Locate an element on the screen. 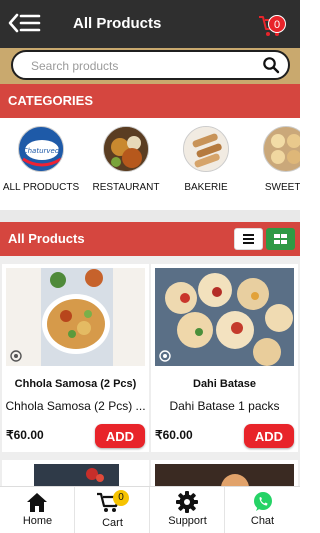 This screenshot has height=533, width=320. nav-home-label: Home is located at coordinates (37, 521).